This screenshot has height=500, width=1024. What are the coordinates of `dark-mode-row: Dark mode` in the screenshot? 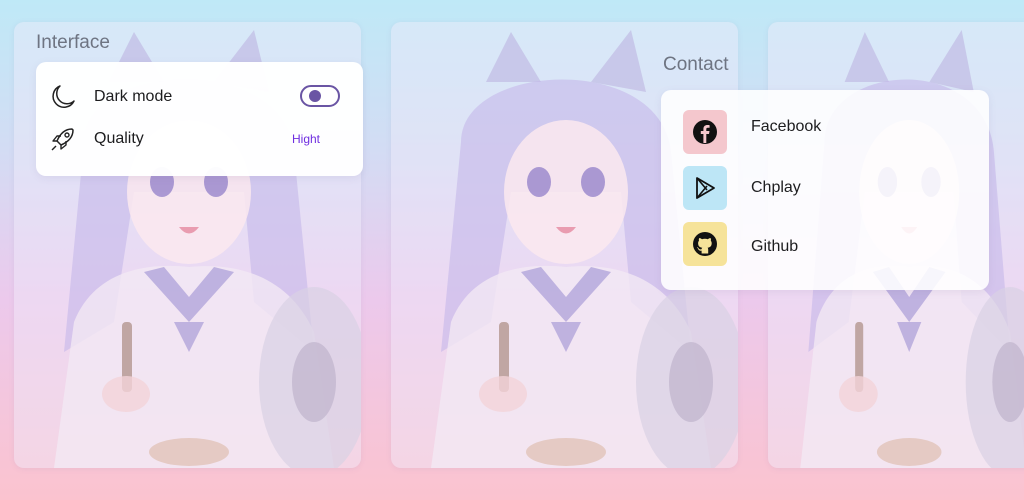 It's located at (110, 97).